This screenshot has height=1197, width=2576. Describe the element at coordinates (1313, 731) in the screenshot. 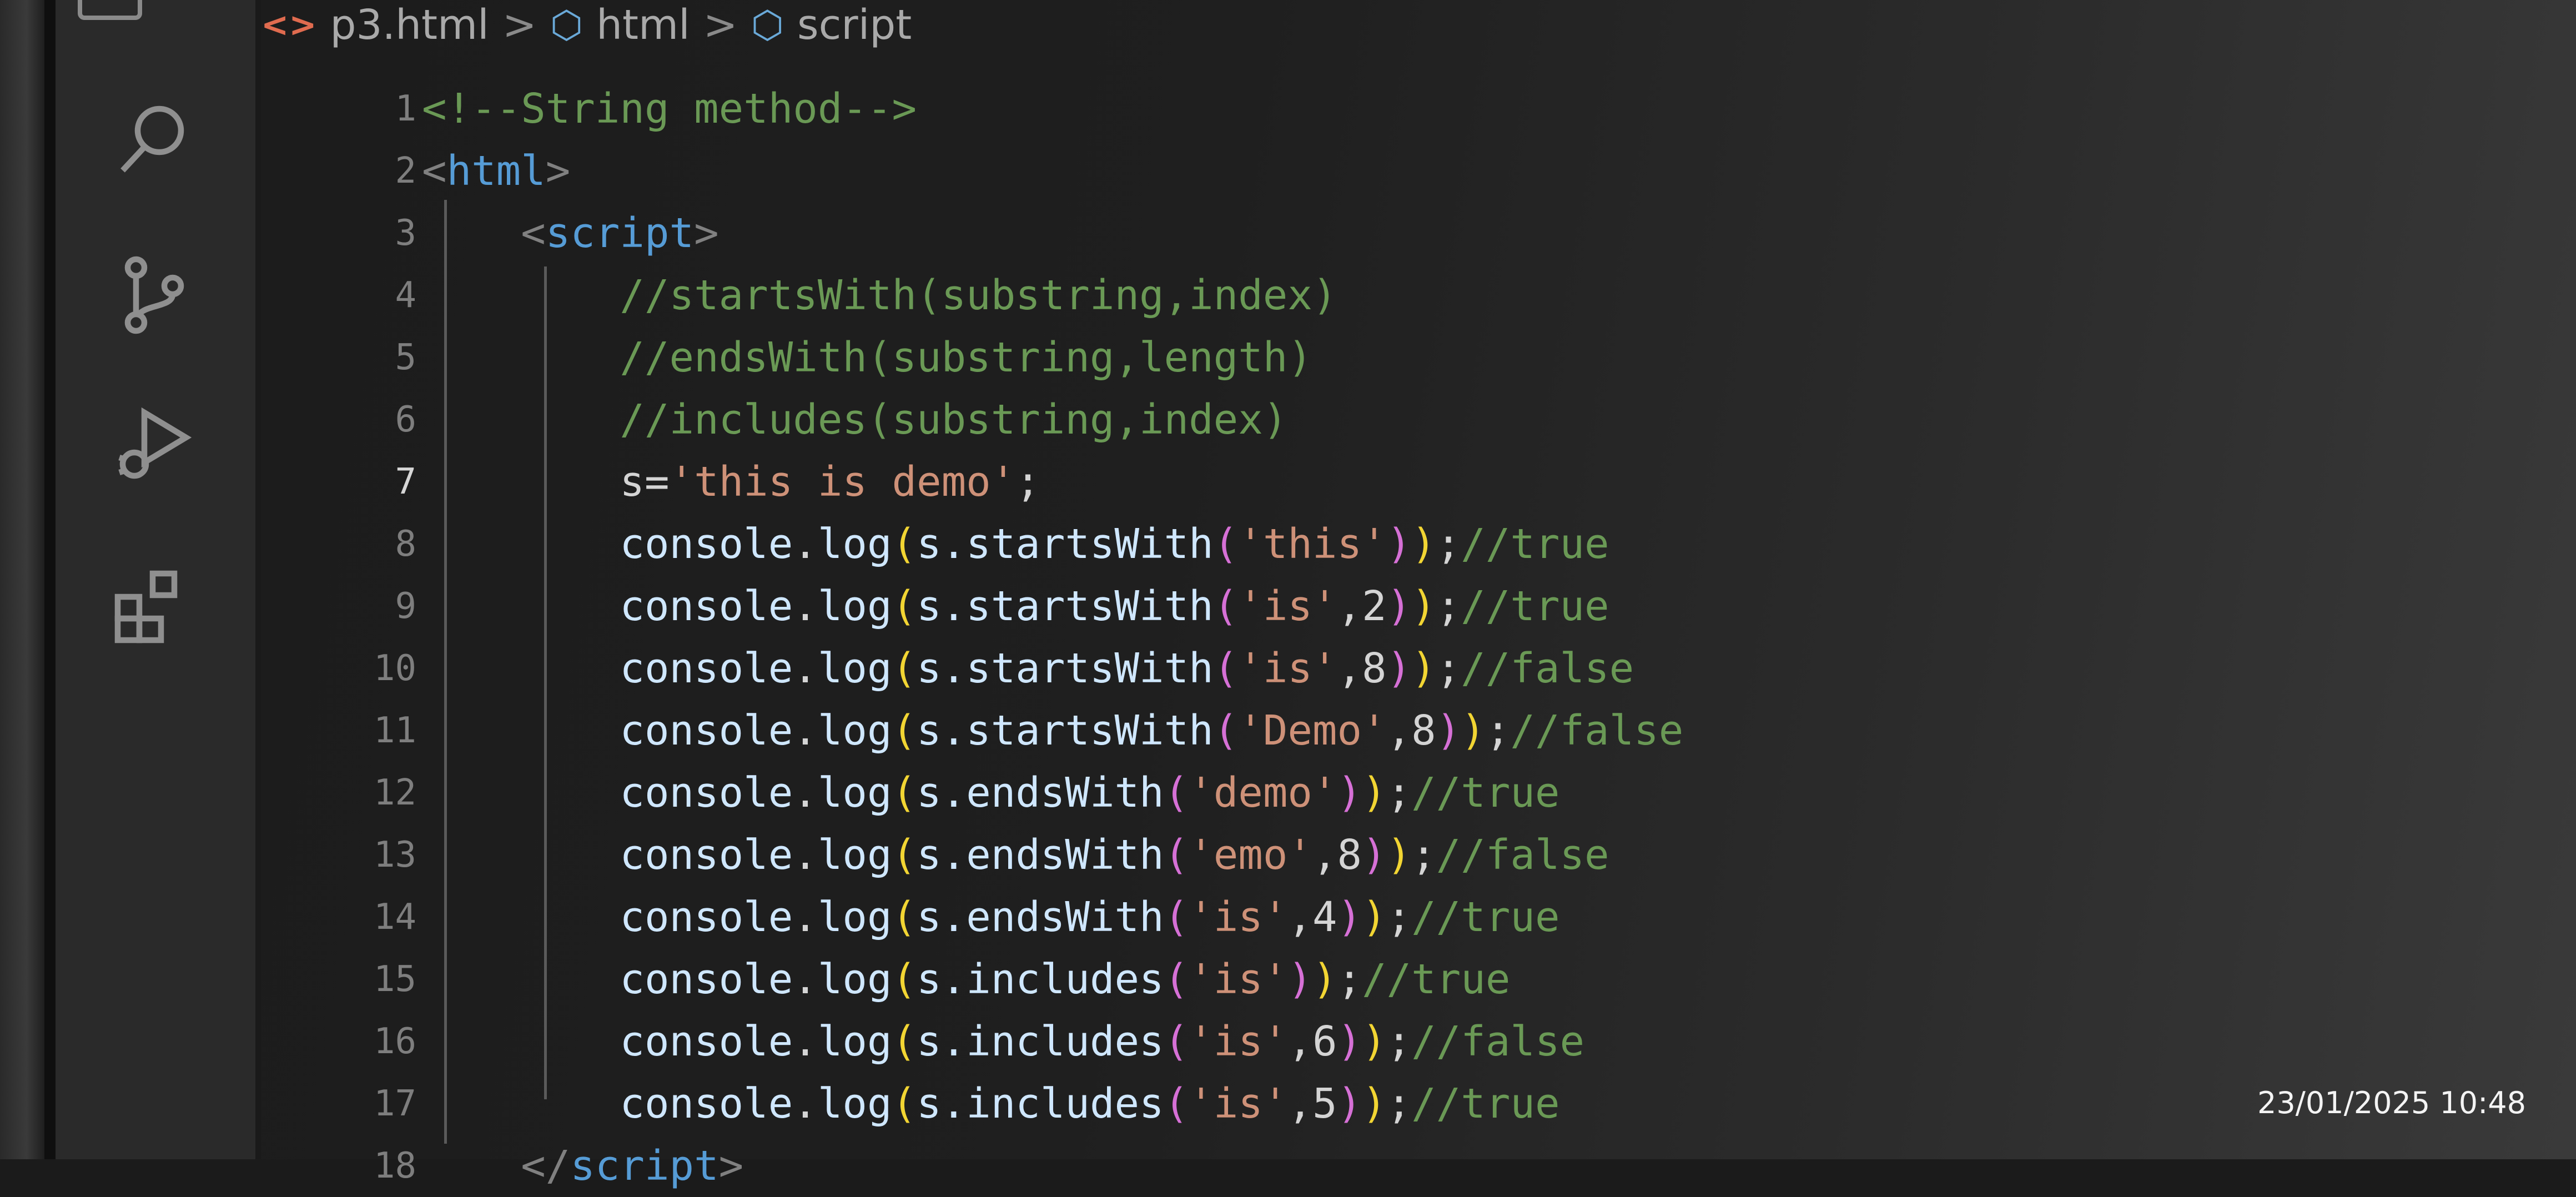

I see `code-token: 'Demo'` at that location.